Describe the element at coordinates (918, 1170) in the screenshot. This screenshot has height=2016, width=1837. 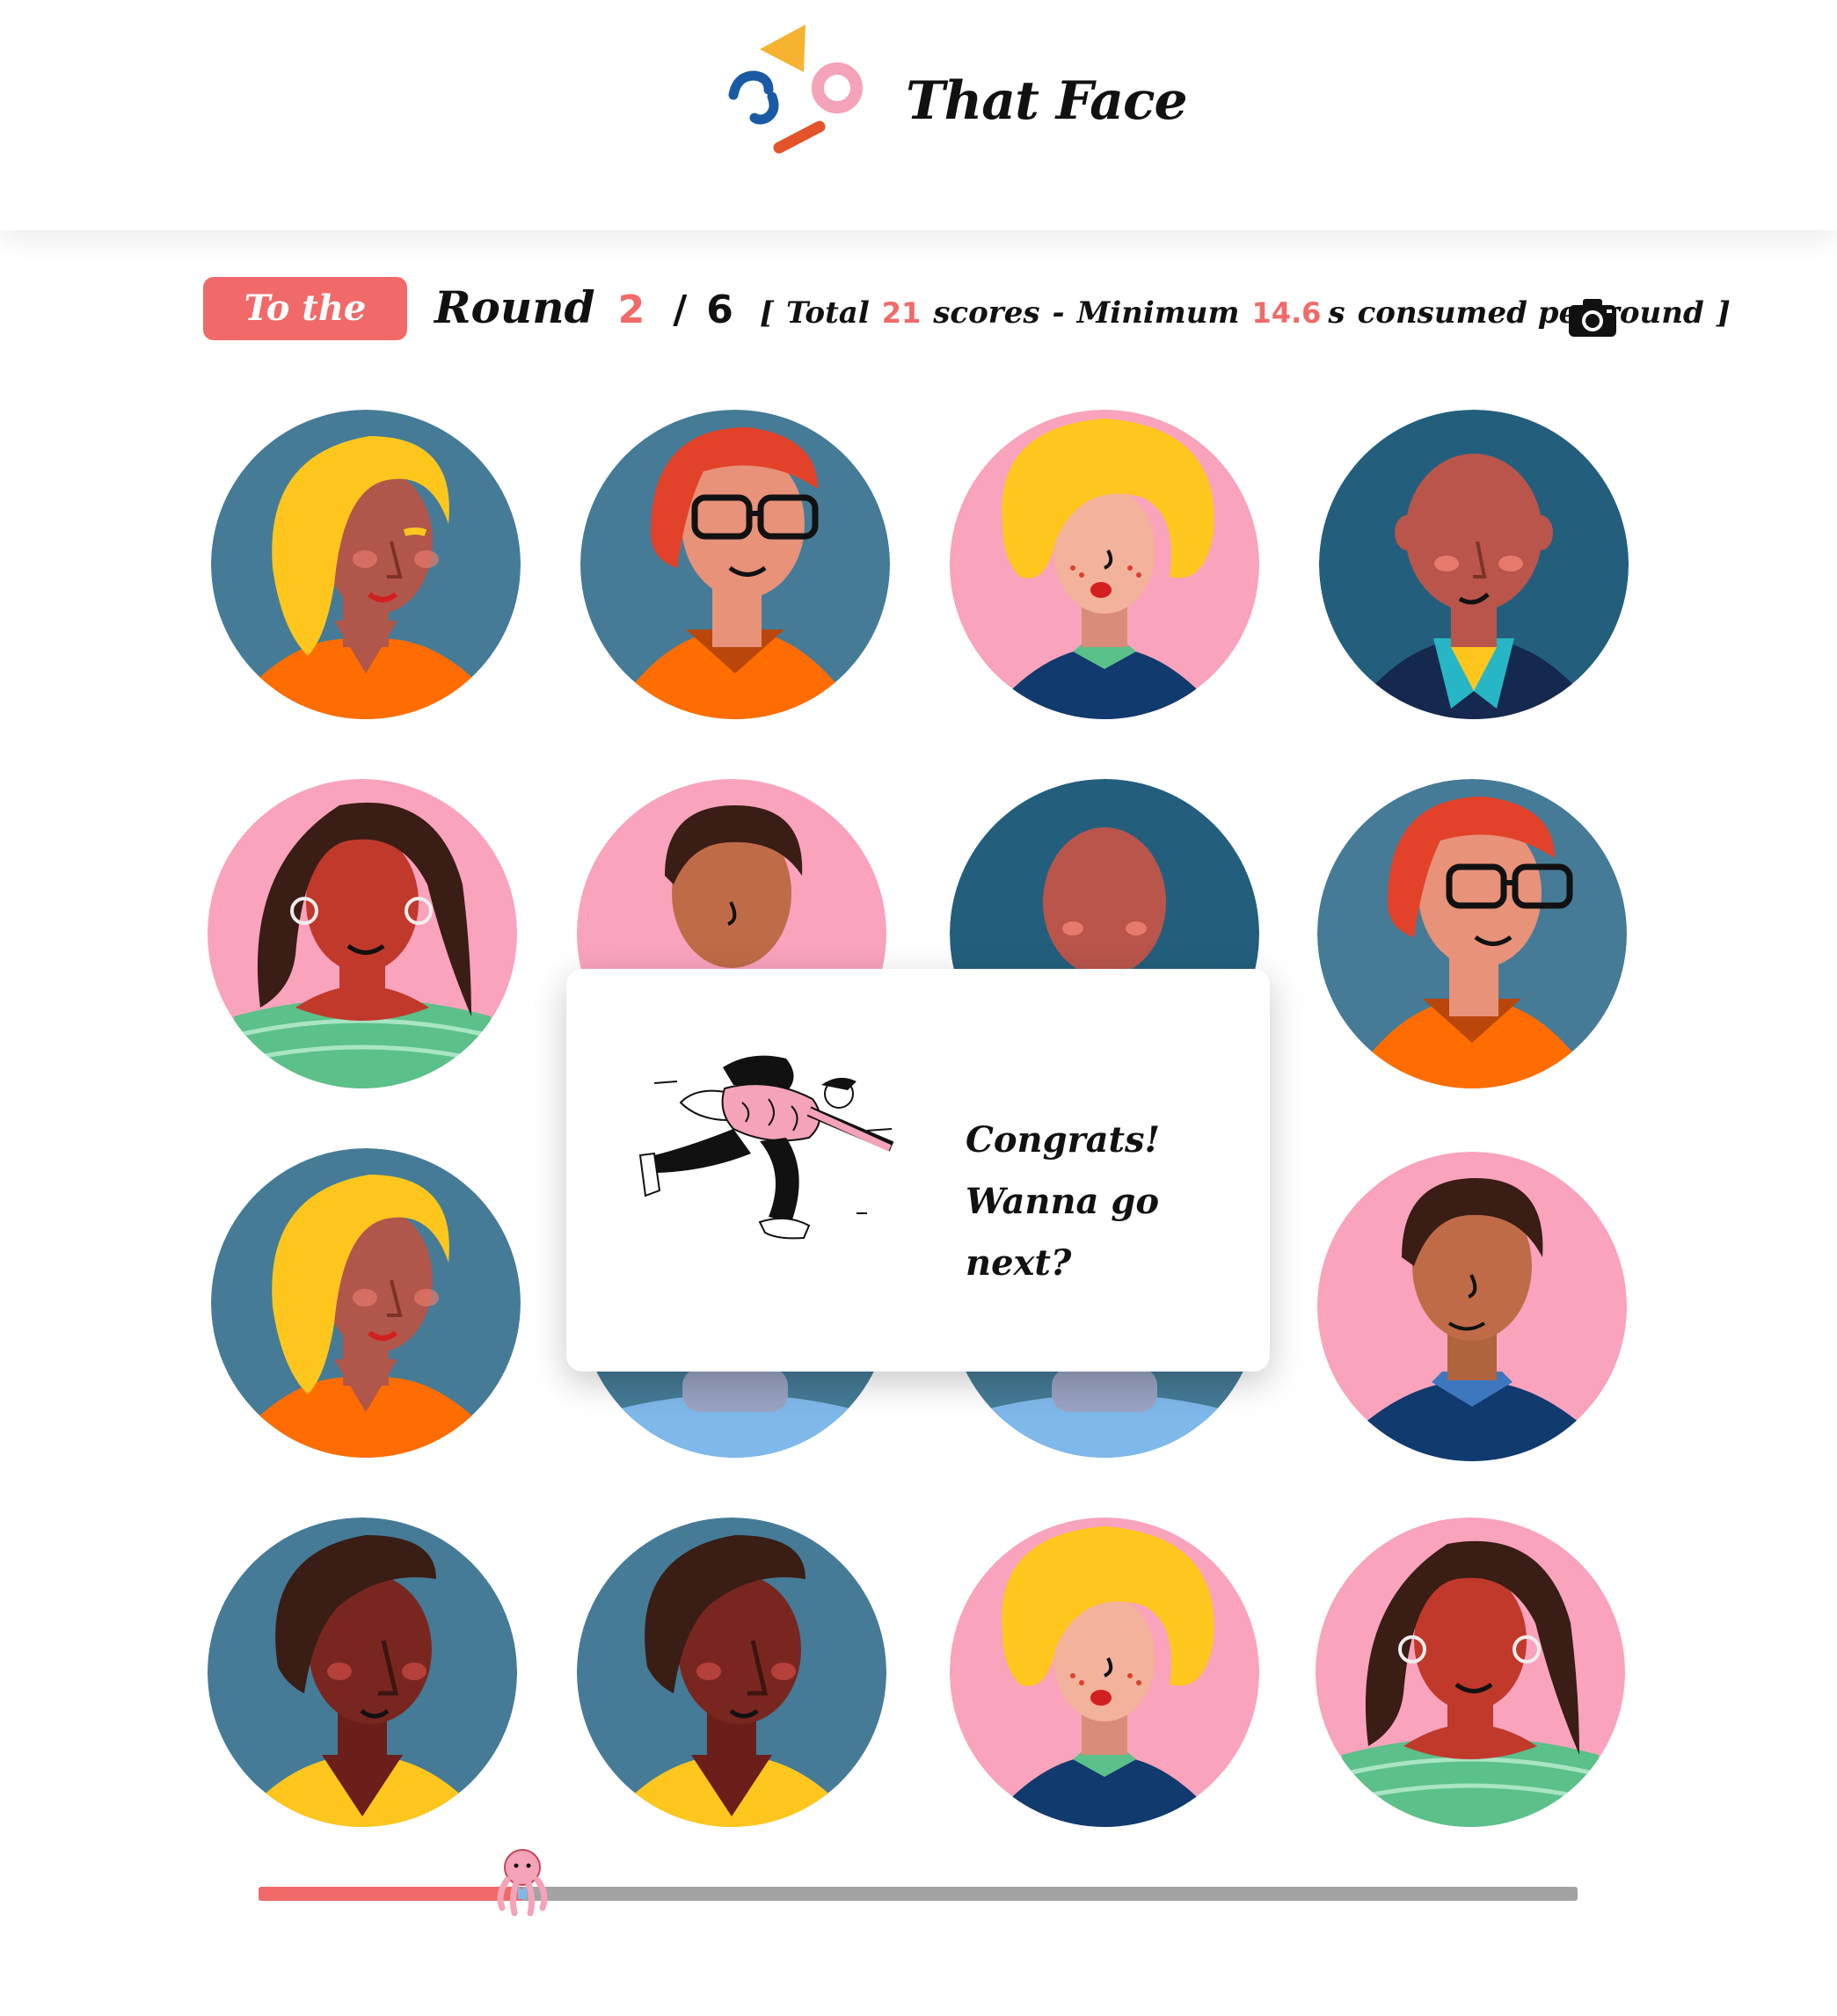
I see `congrats-dialog: Congrats! Wanna go next?` at that location.